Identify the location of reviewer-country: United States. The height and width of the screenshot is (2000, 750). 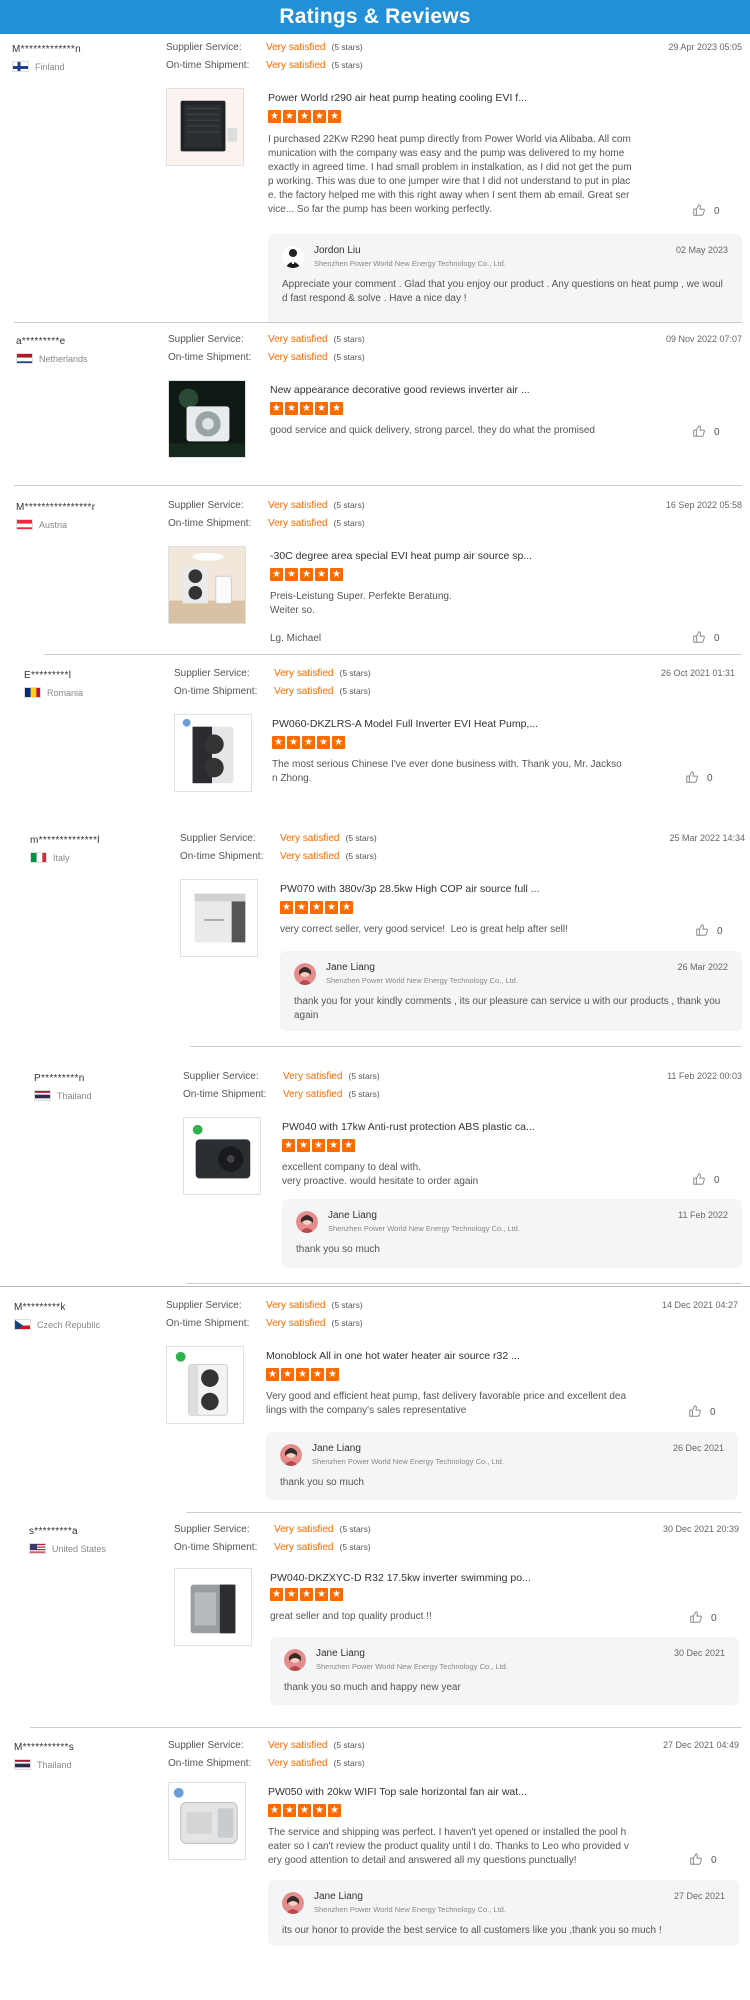
(67, 1548).